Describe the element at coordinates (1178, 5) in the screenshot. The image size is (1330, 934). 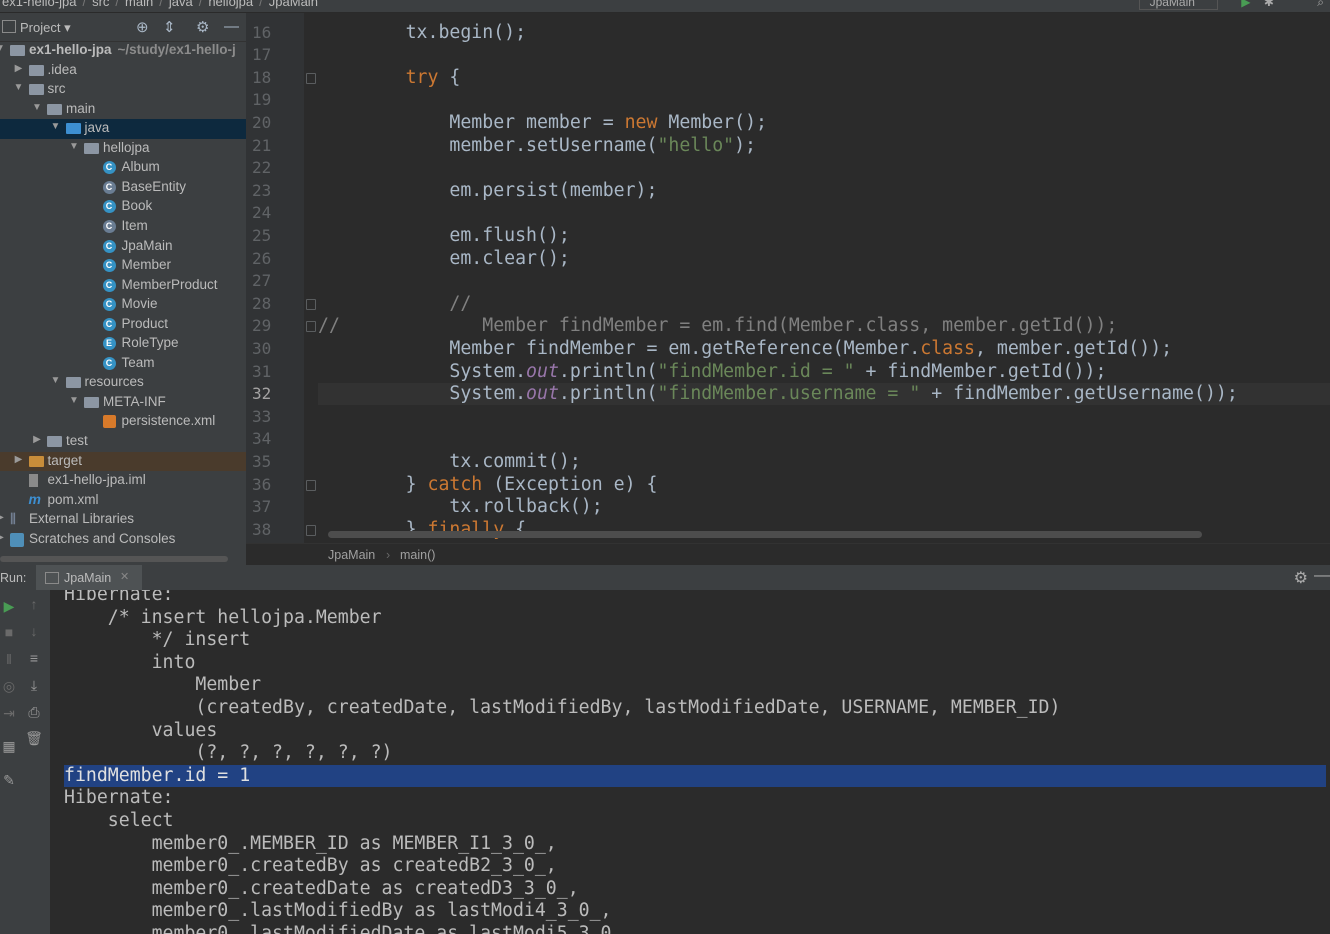
I see `run-config-selector: JpaMain` at that location.